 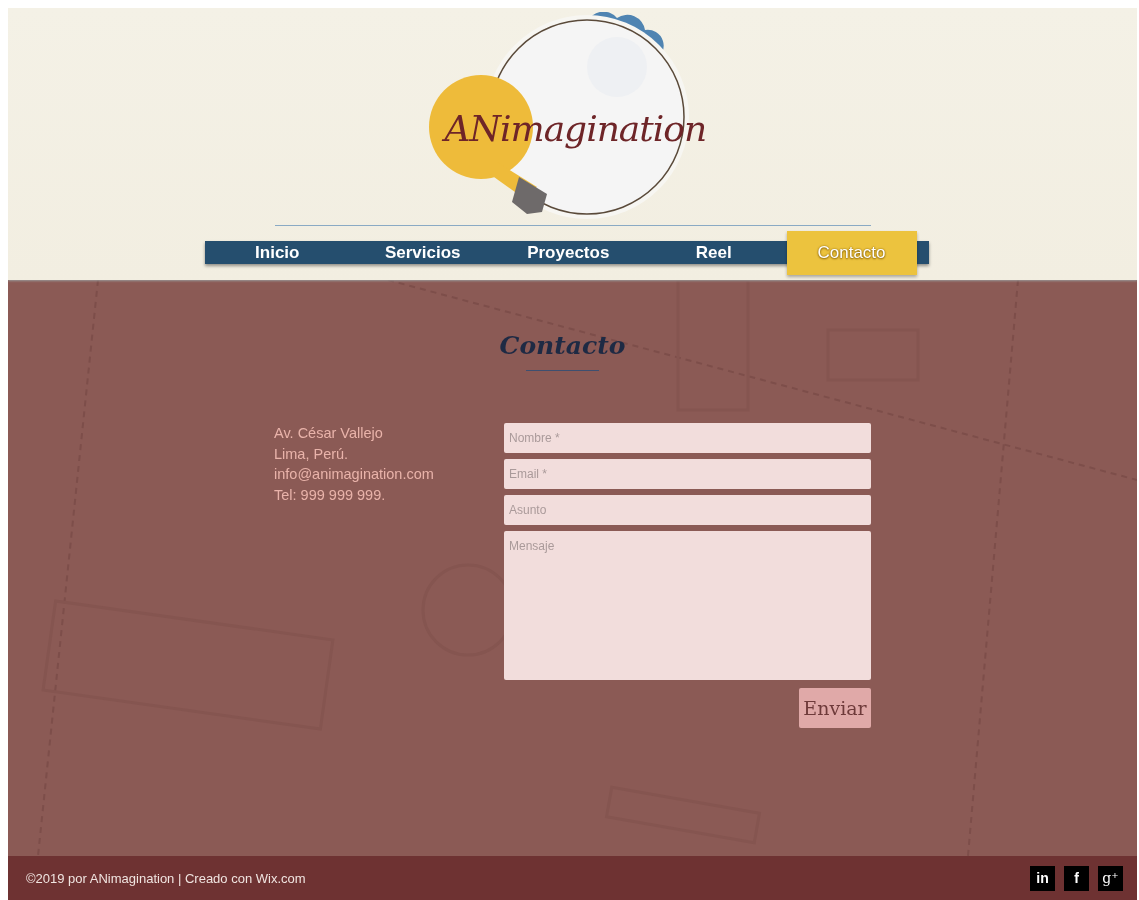 What do you see at coordinates (354, 474) in the screenshot?
I see `address-text: info@animagination.com` at bounding box center [354, 474].